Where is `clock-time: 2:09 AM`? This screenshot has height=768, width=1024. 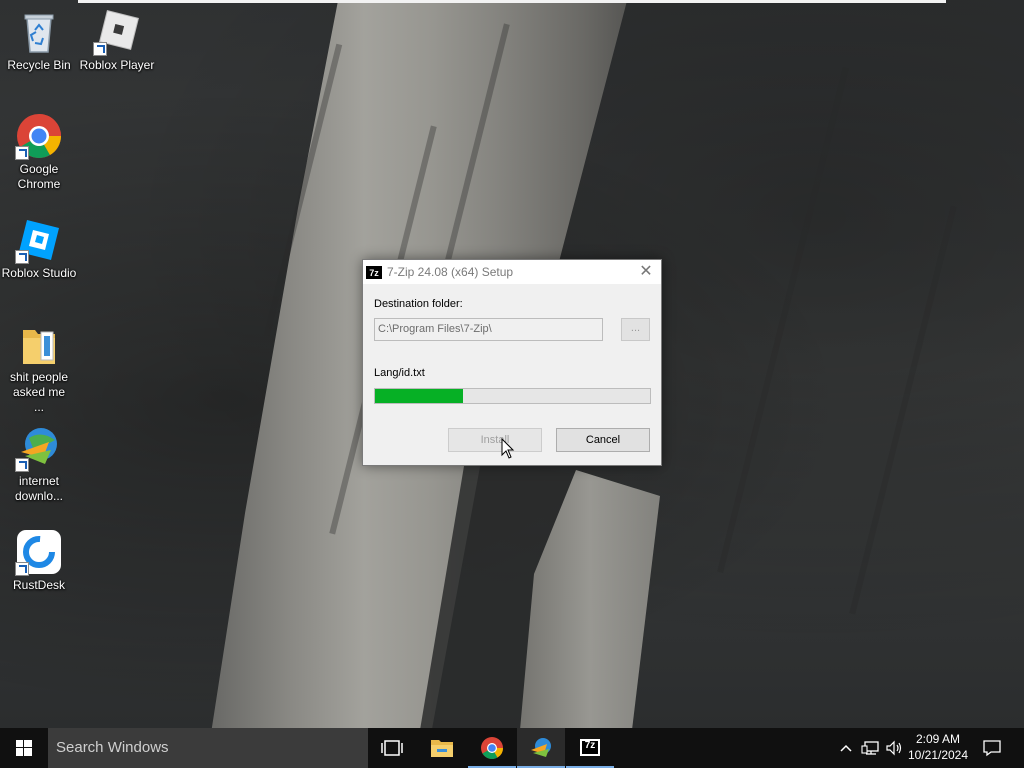
clock-time: 2:09 AM is located at coordinates (938, 739).